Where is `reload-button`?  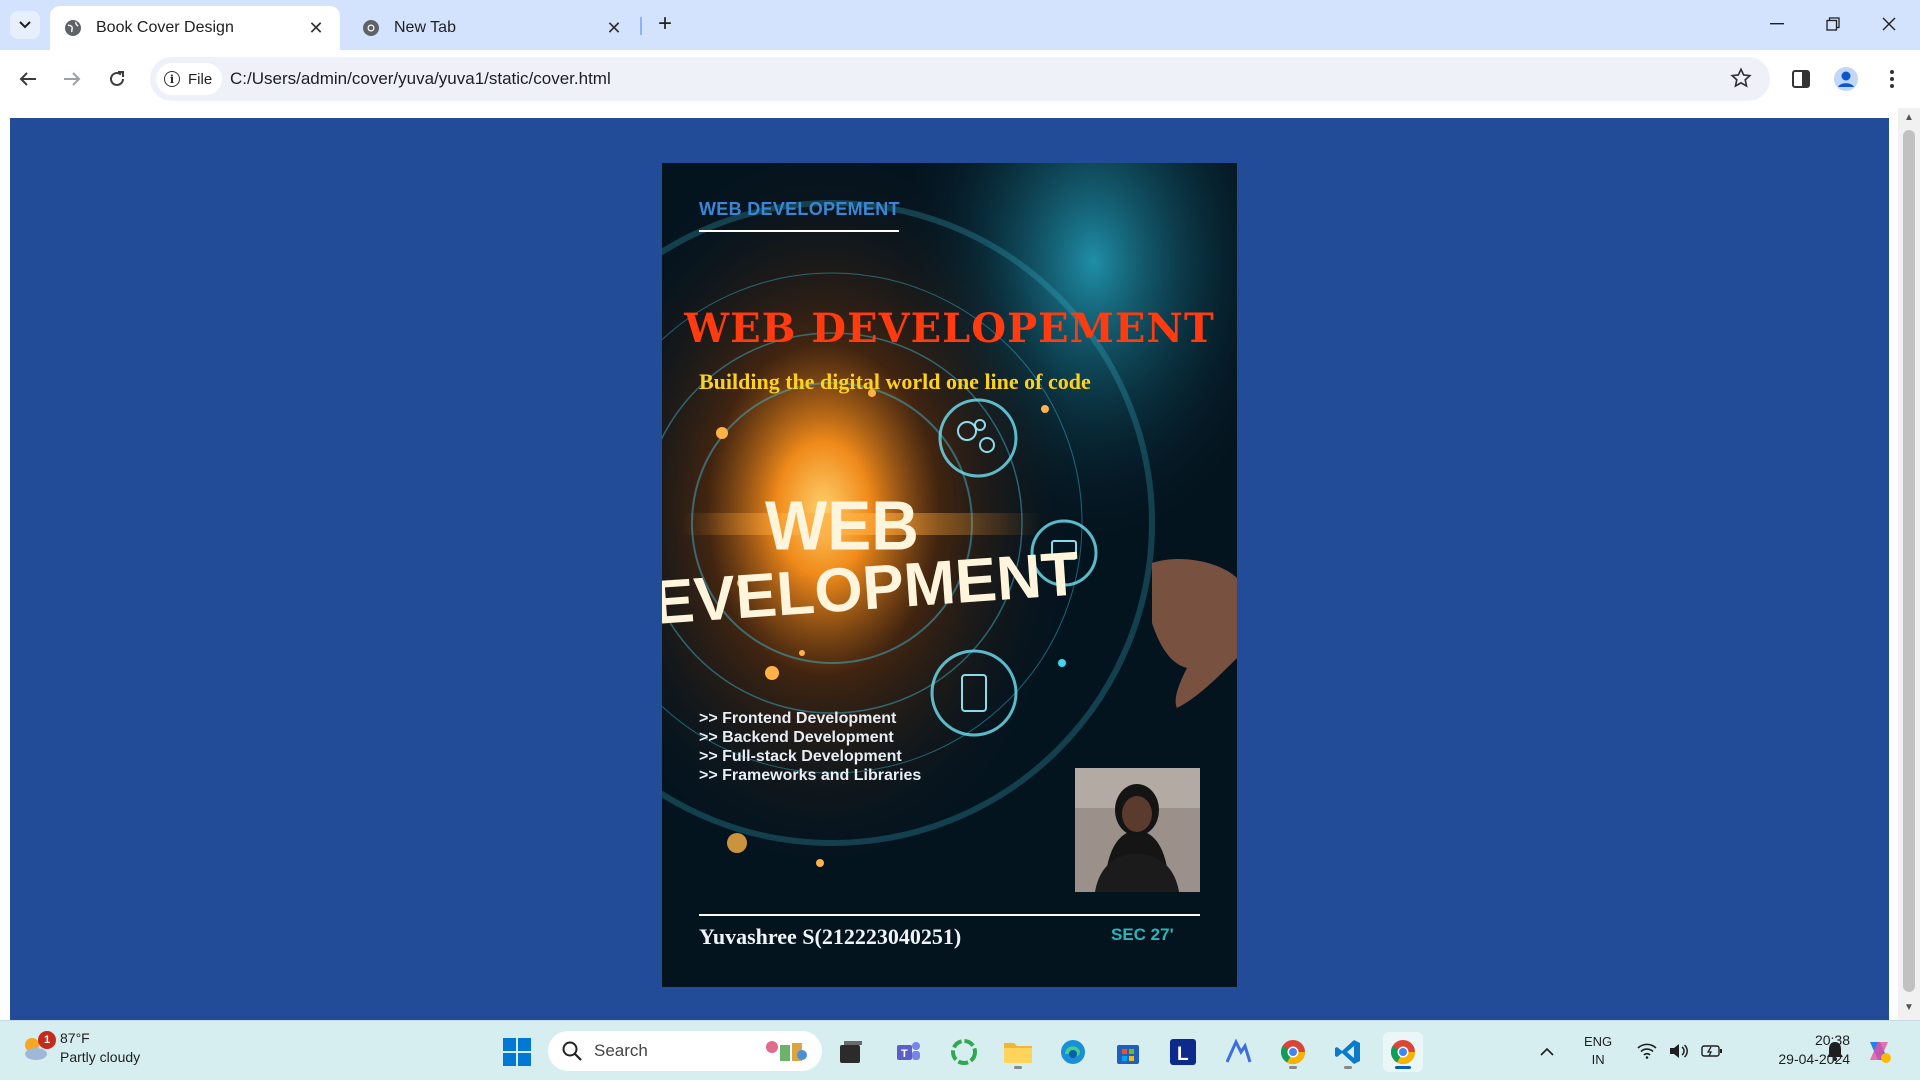
reload-button is located at coordinates (117, 79).